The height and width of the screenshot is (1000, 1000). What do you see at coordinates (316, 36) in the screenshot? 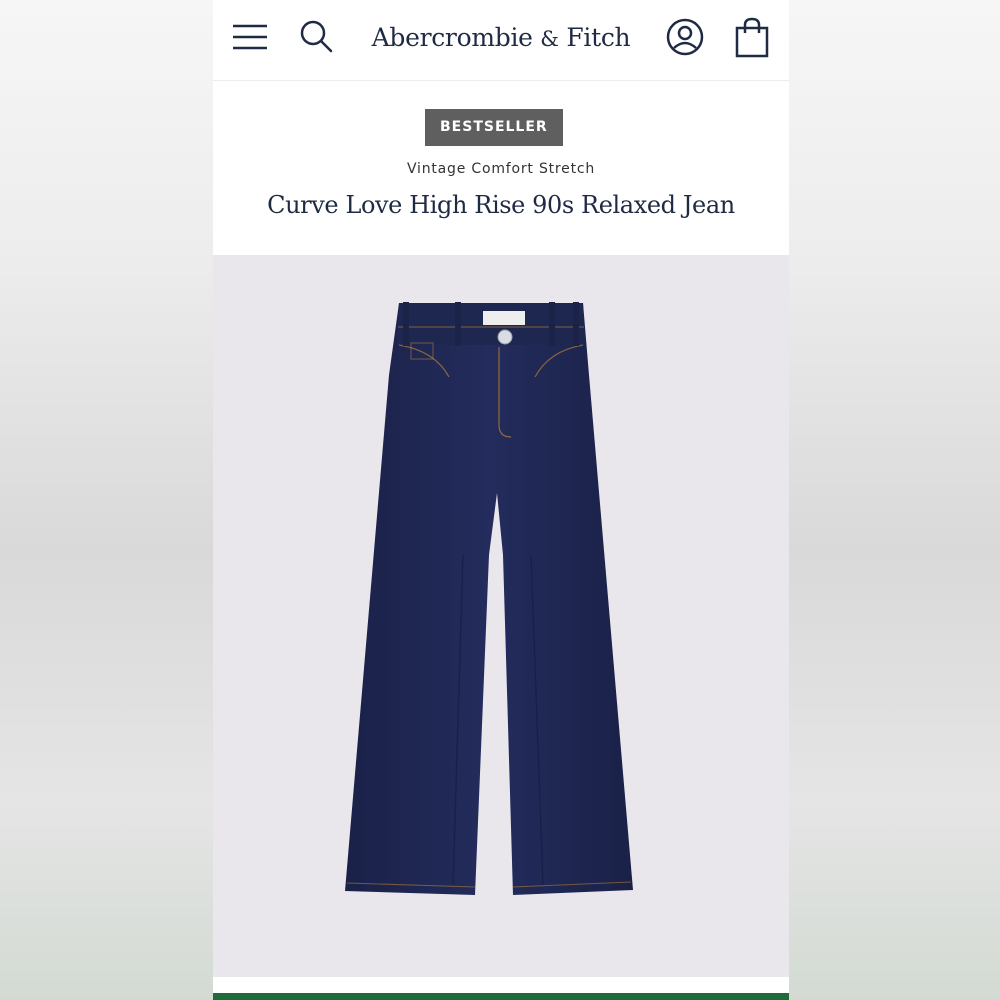
I see `search-icon` at bounding box center [316, 36].